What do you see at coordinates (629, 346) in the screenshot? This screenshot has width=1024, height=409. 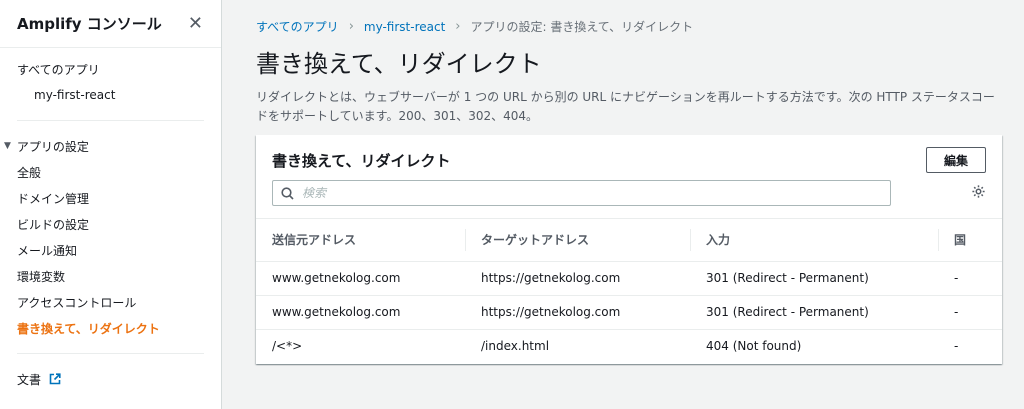 I see `table-row: /<*> /index.html 404 (Not found) -` at bounding box center [629, 346].